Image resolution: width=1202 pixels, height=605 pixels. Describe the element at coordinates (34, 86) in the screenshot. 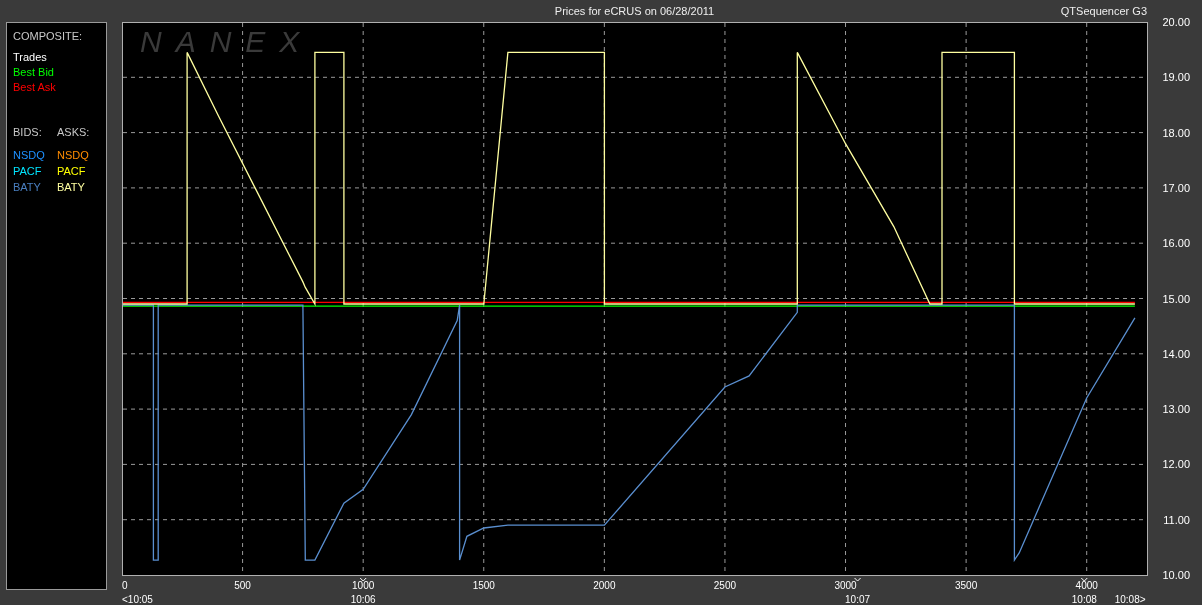

I see `legend-label: Best Ask` at that location.